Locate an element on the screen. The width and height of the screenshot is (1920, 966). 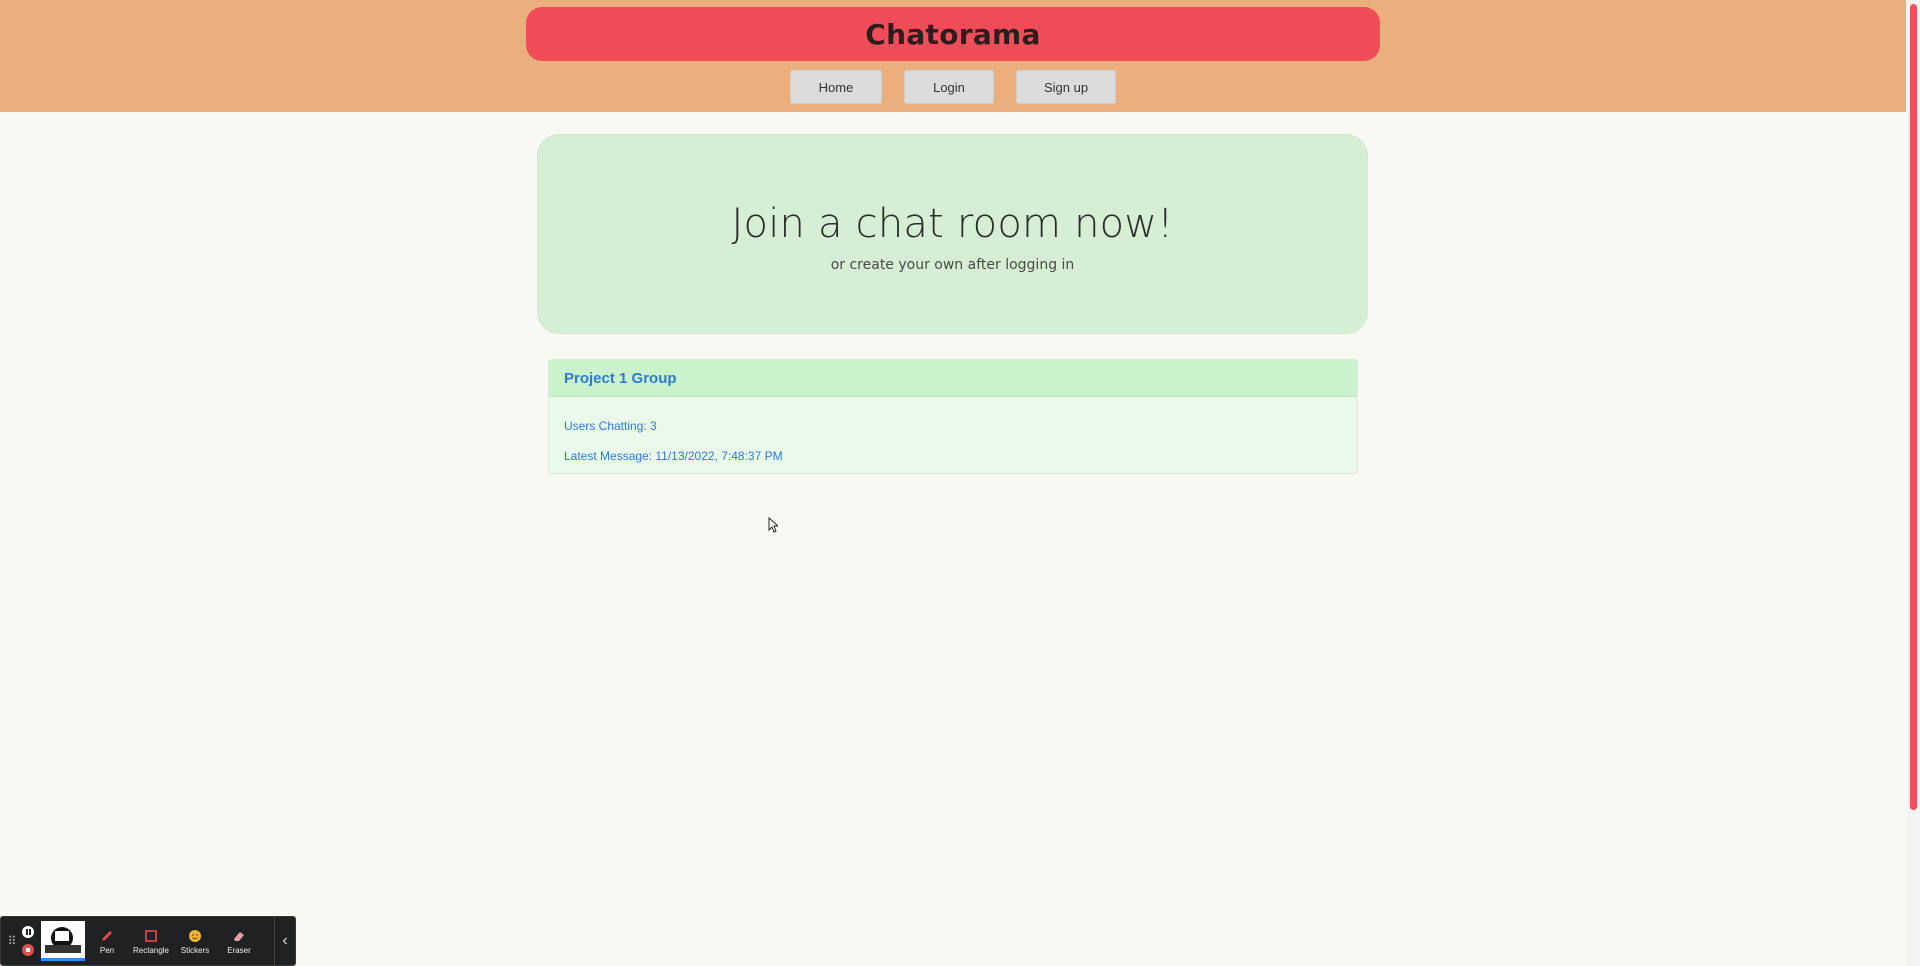
site-header: Chatorama Home Login Sign up is located at coordinates (953, 56).